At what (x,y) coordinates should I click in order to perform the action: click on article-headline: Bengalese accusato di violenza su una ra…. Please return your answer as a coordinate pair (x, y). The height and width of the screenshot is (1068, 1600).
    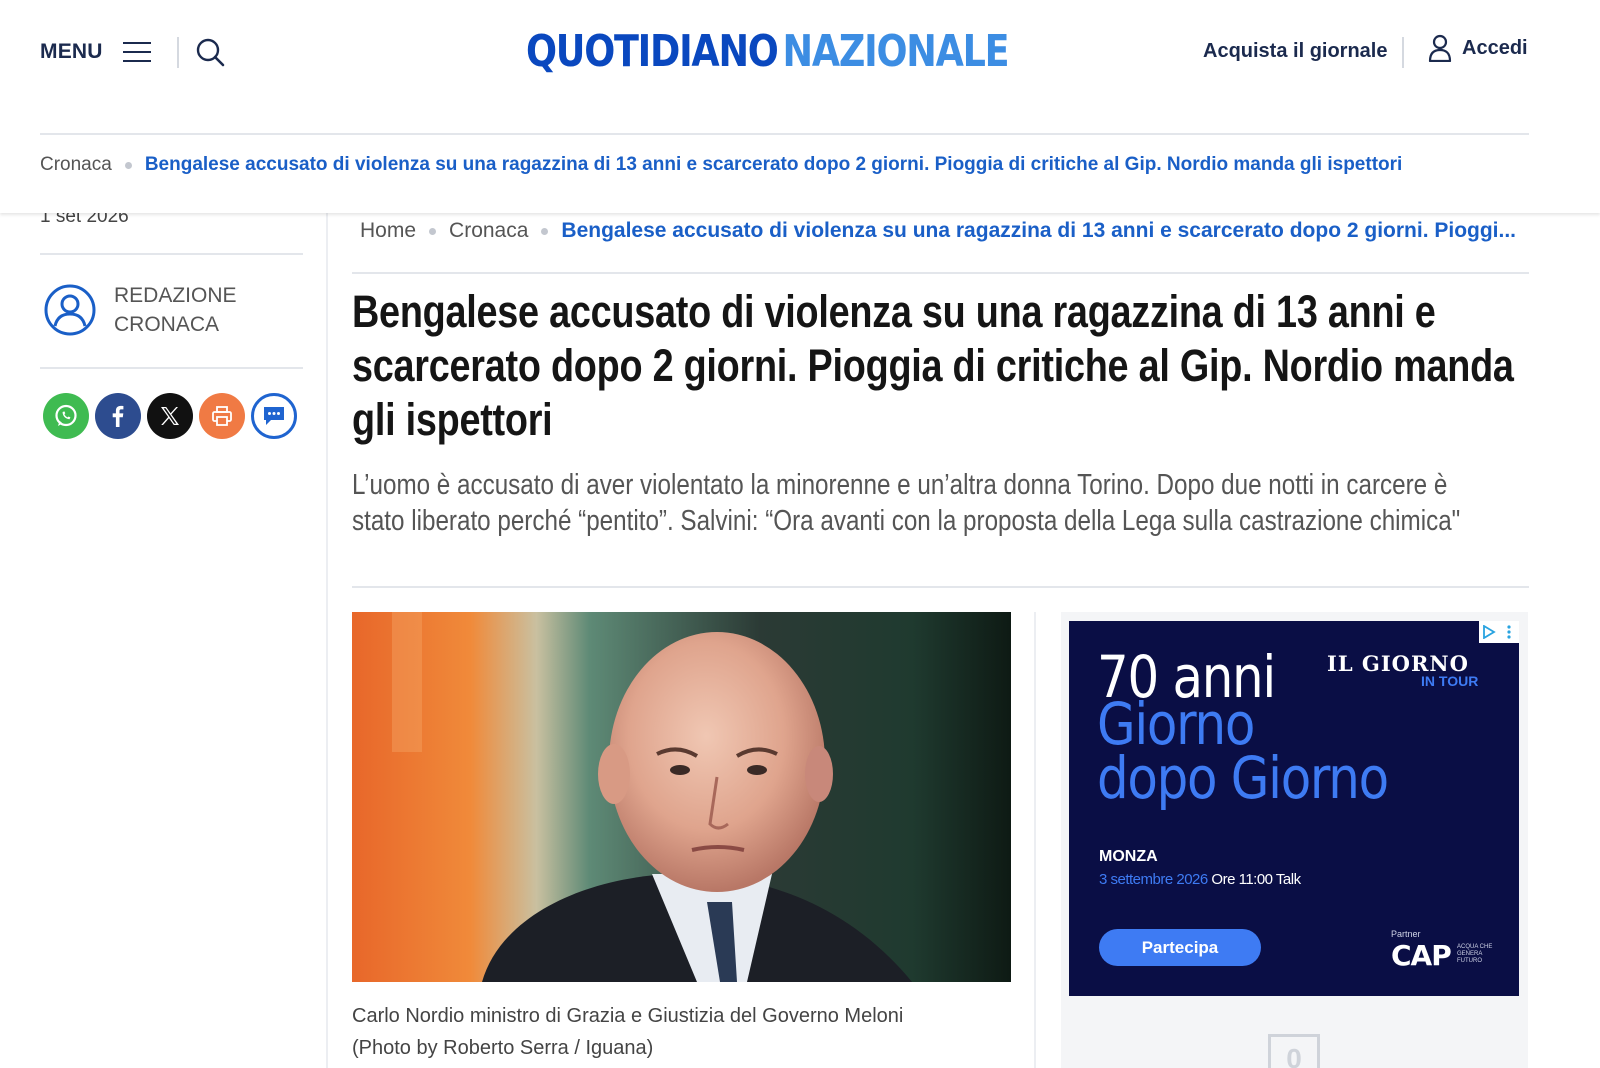
    Looking at the image, I should click on (933, 365).